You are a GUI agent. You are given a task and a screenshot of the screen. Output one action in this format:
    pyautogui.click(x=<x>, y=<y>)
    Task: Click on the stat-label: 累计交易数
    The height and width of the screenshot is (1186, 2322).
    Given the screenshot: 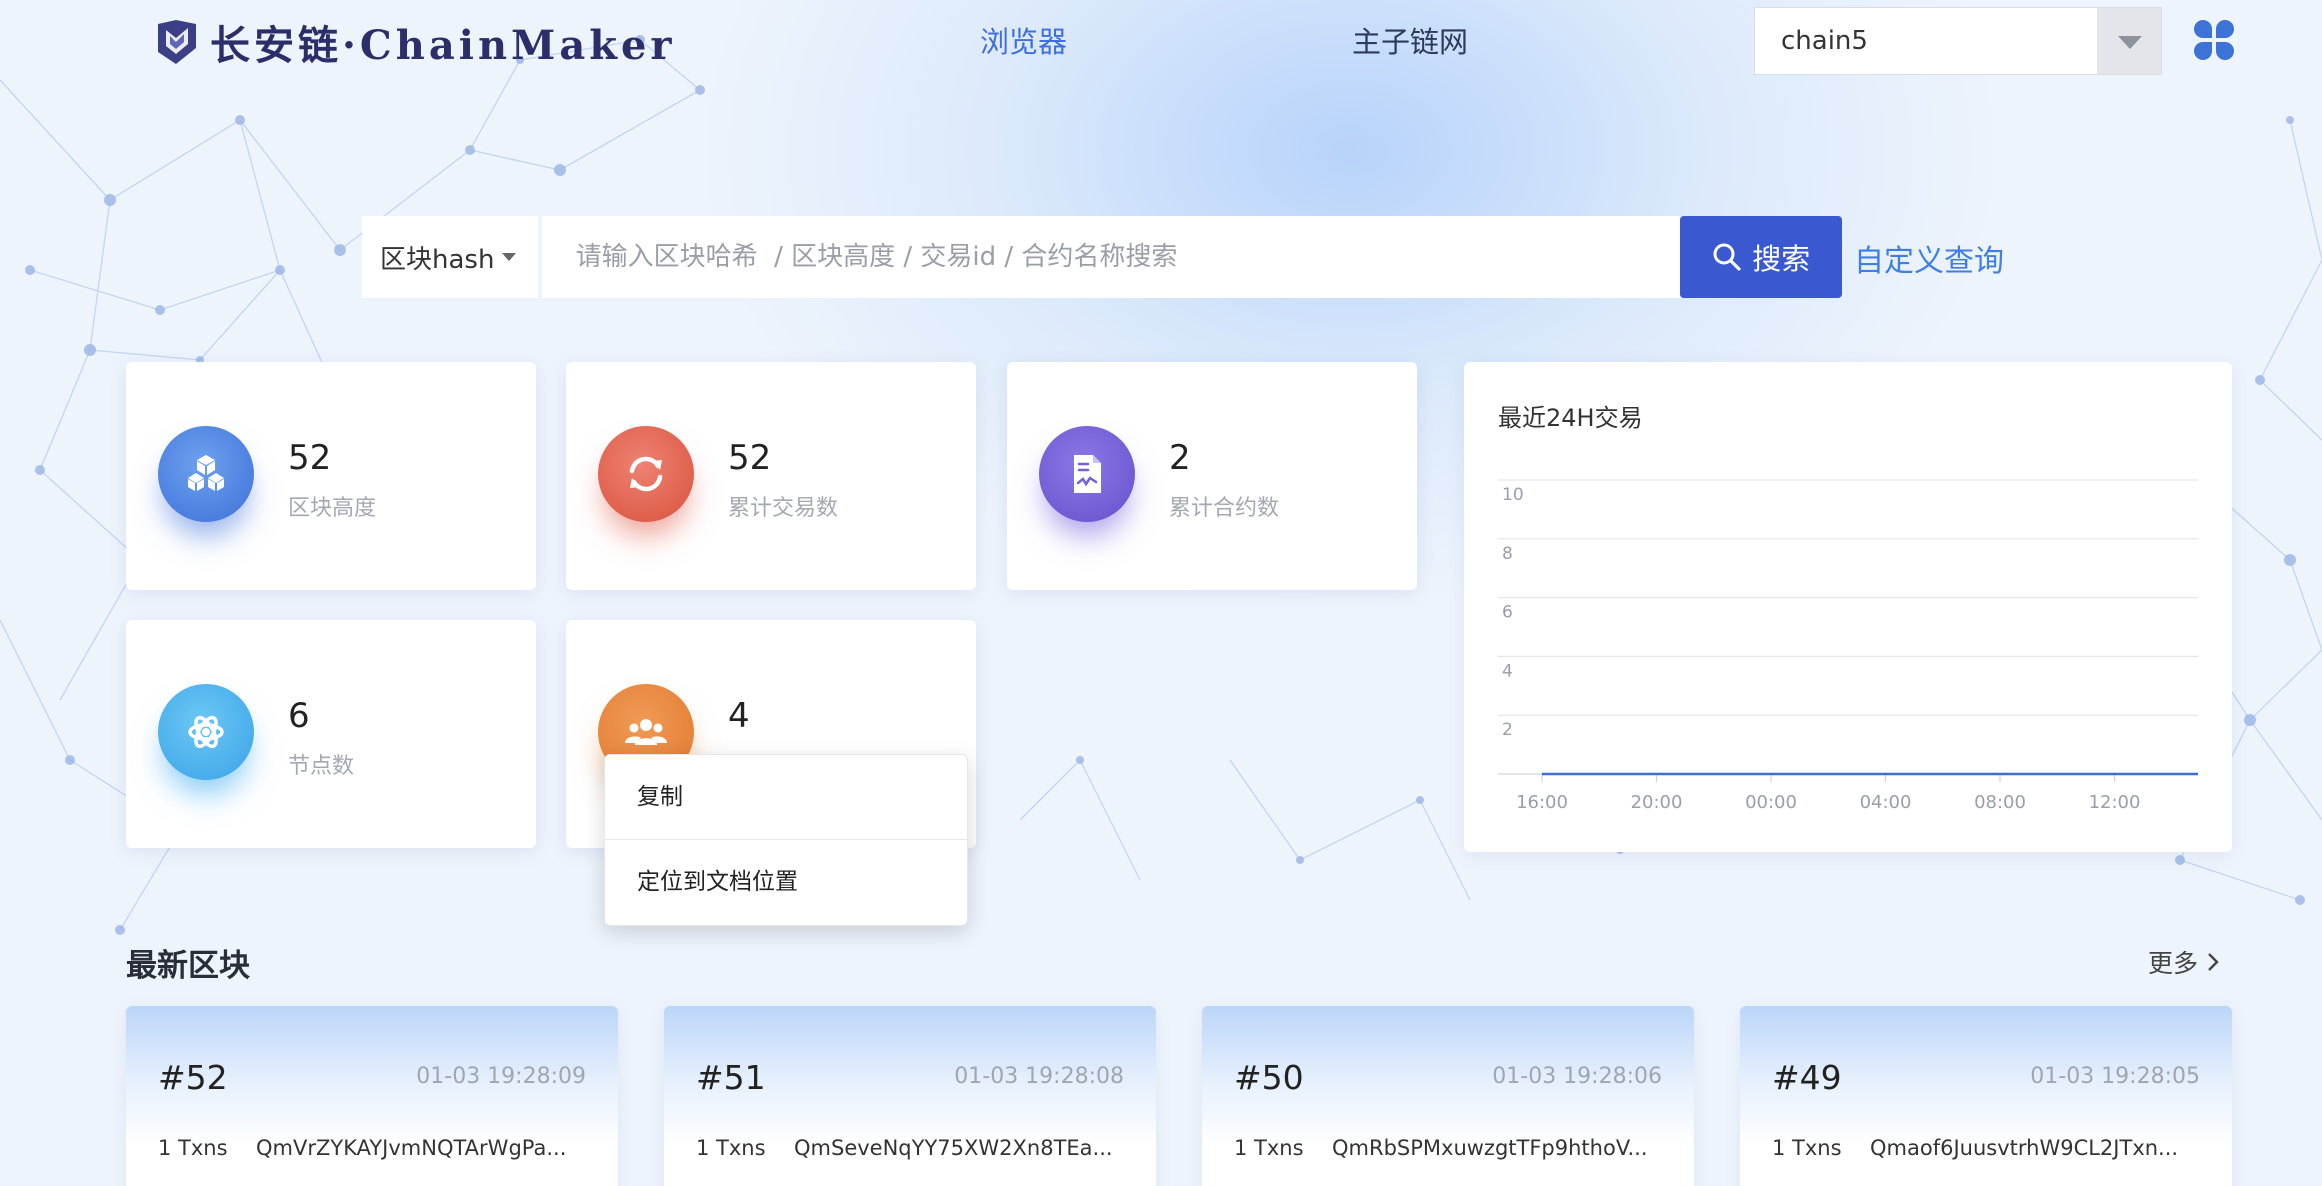 What is the action you would take?
    pyautogui.click(x=783, y=508)
    